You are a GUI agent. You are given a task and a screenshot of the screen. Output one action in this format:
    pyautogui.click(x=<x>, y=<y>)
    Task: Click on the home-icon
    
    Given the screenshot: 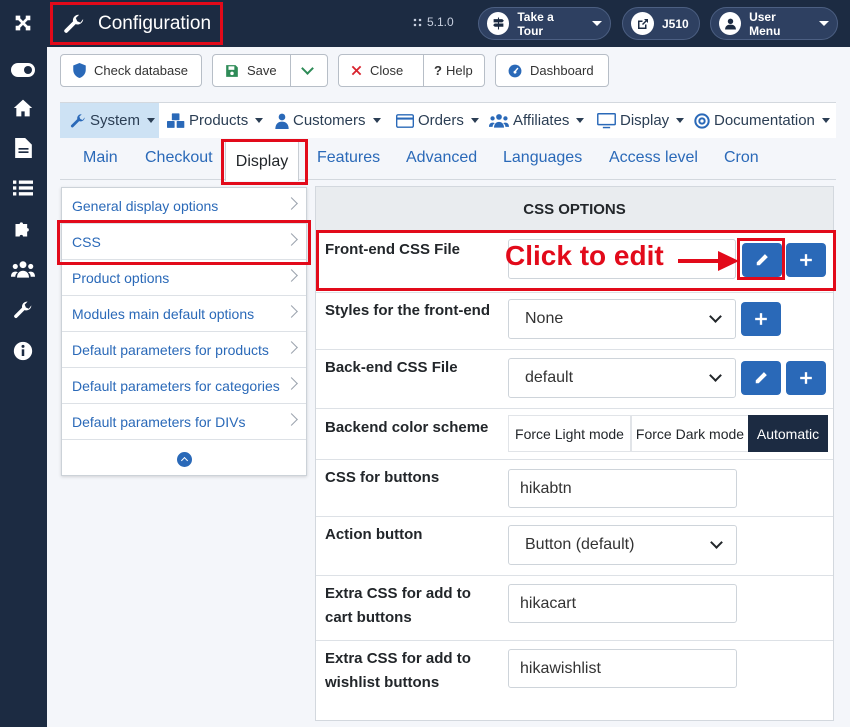 What is the action you would take?
    pyautogui.click(x=23, y=108)
    